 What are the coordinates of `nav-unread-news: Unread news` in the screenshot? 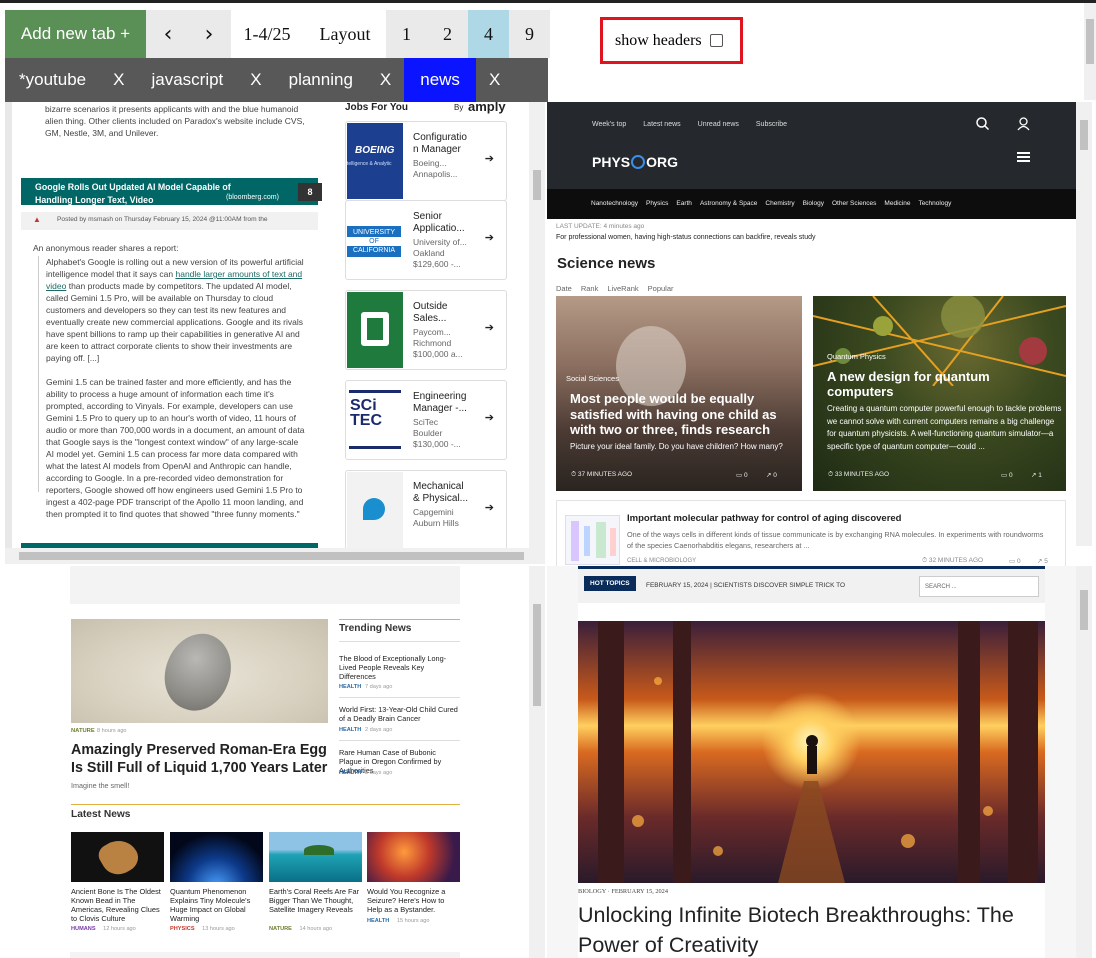 It's located at (718, 124).